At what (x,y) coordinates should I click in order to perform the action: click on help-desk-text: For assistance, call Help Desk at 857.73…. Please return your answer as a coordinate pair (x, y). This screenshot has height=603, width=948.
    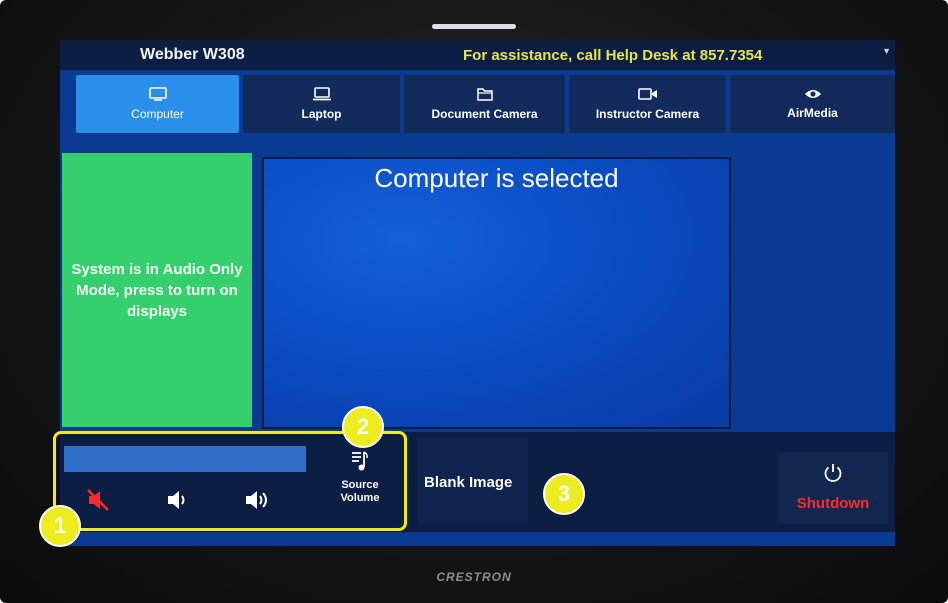
    Looking at the image, I should click on (613, 55).